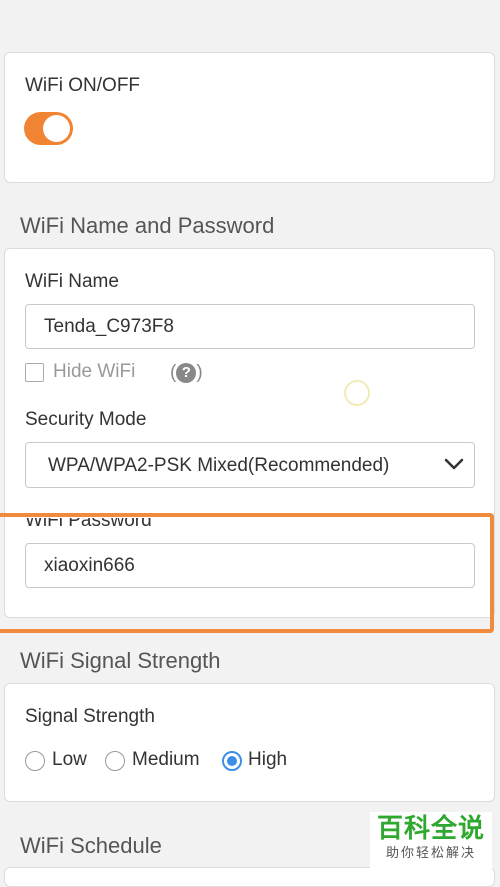  I want to click on toggle-knob, so click(56, 128).